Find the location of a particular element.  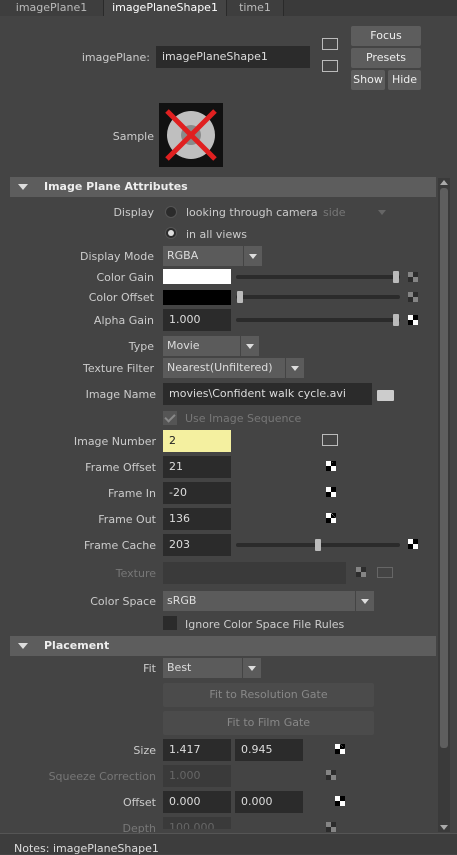

color-gain-slider-handle is located at coordinates (396, 277).